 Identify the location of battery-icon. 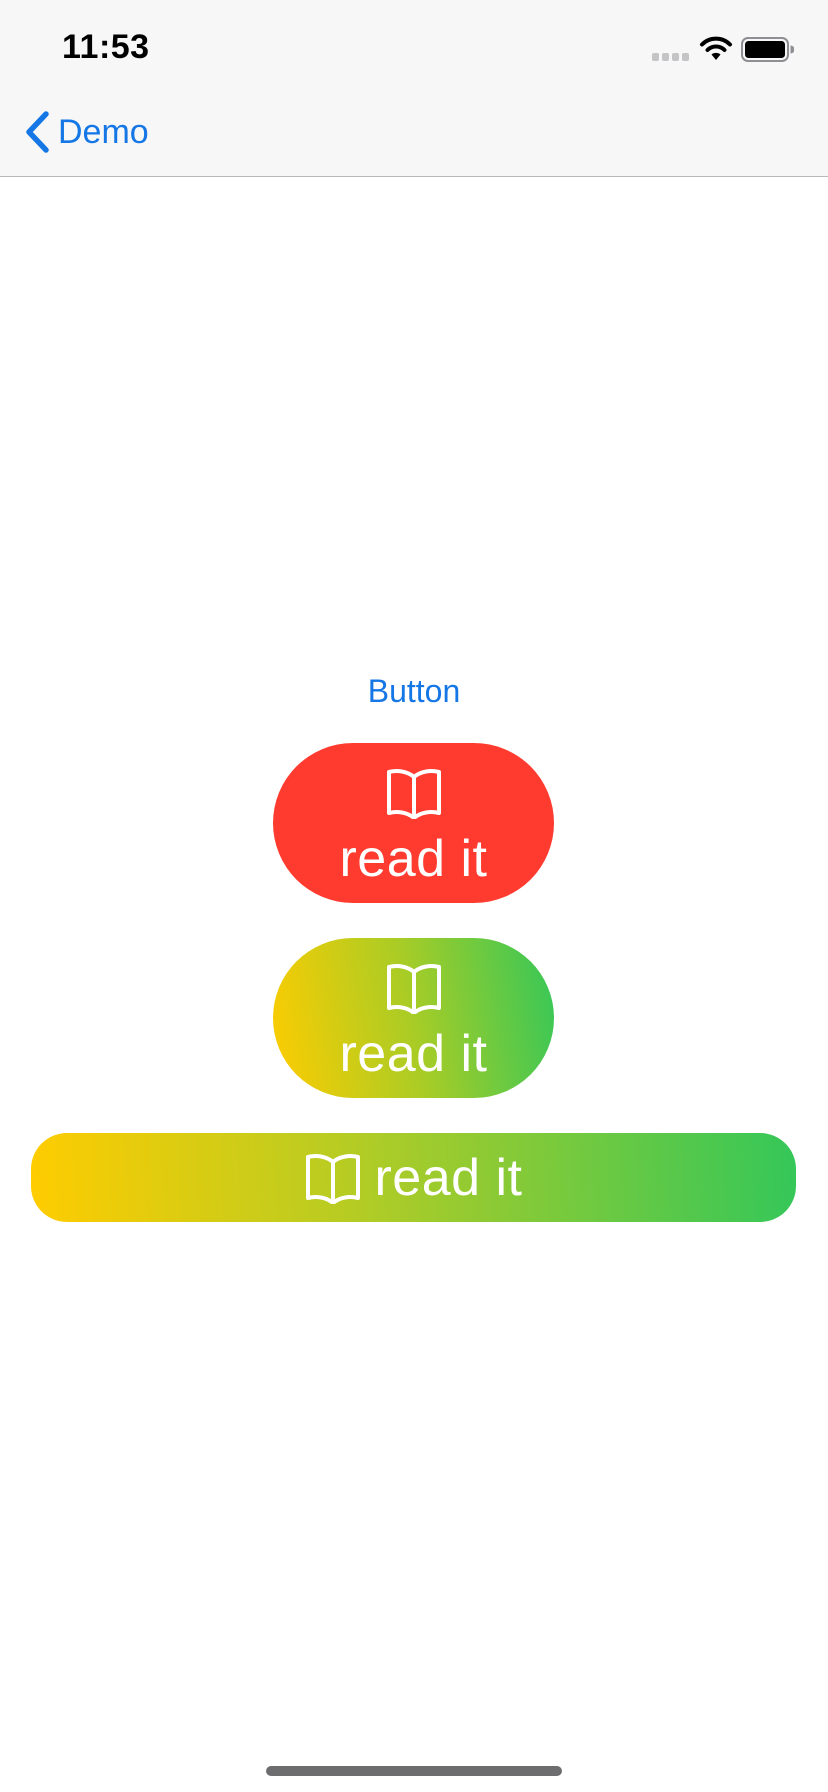
(767, 49).